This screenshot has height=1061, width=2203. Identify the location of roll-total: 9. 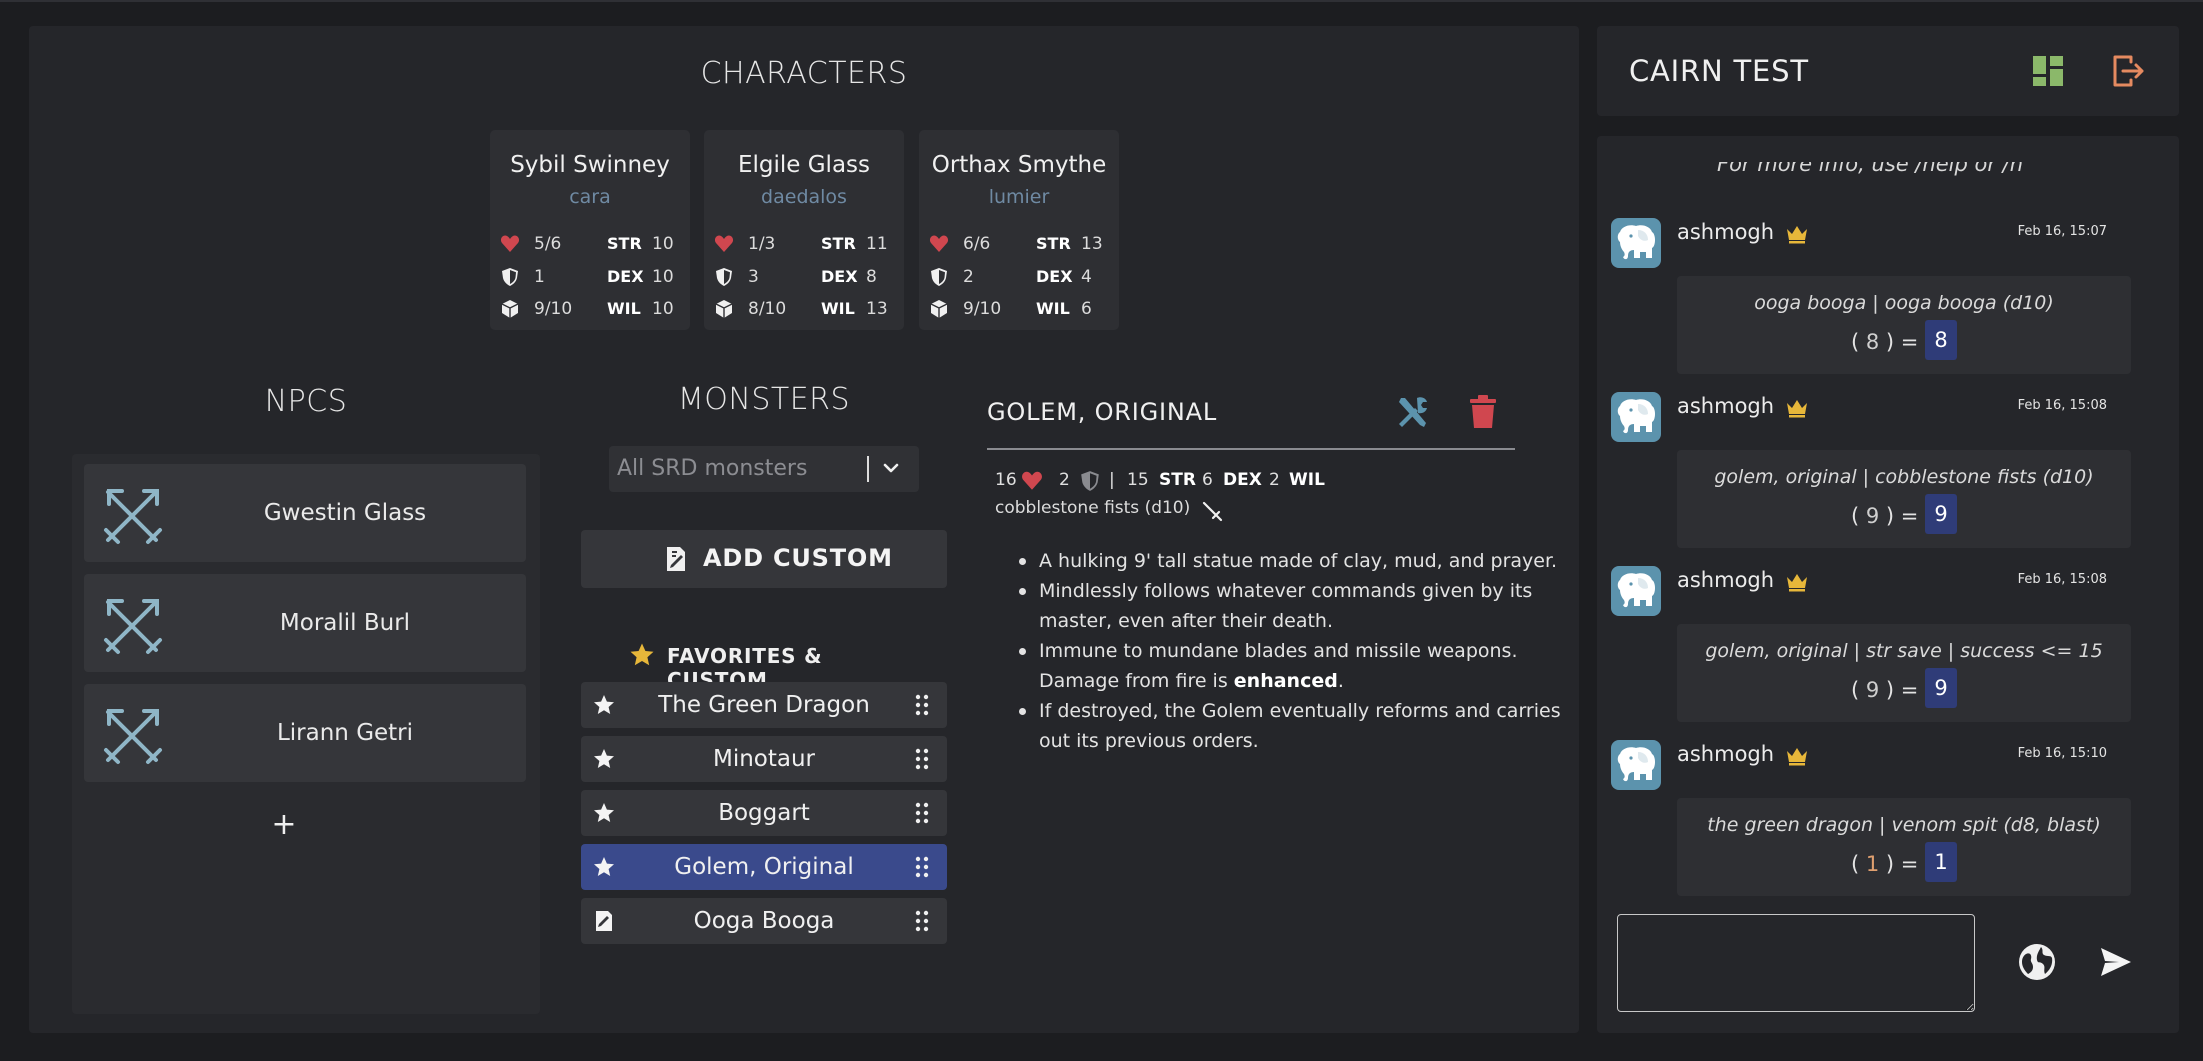
(1941, 688).